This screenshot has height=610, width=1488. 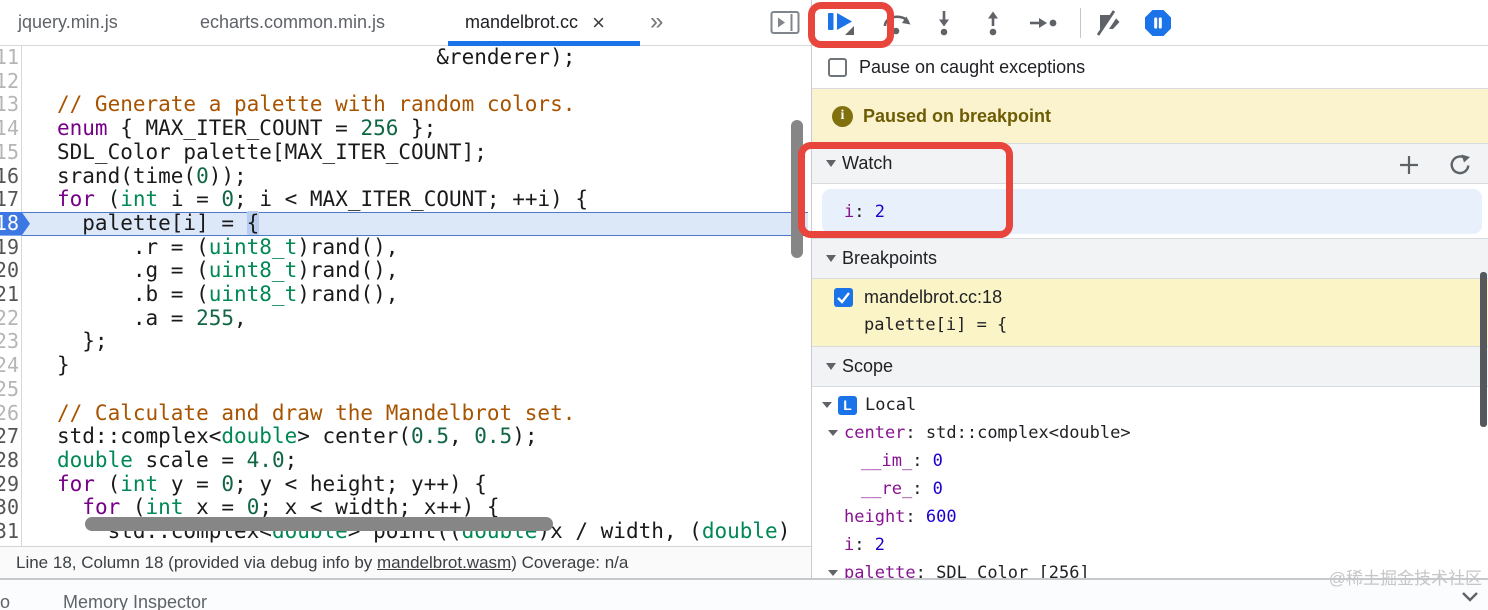 I want to click on code-token: y =, so click(x=190, y=483).